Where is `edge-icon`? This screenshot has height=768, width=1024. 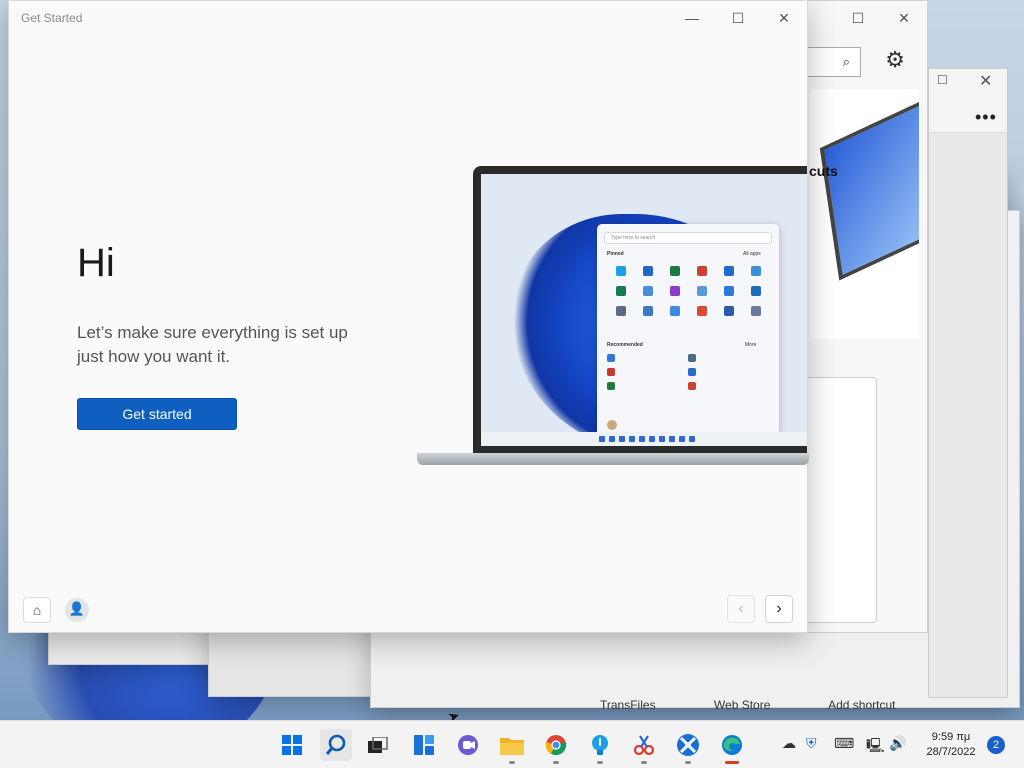 edge-icon is located at coordinates (732, 745).